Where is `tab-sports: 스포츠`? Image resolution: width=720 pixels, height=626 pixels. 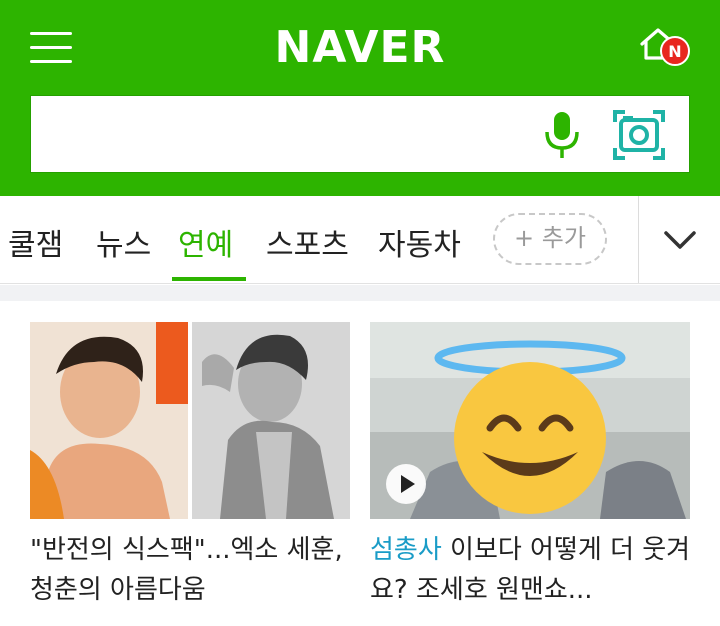
tab-sports: 스포츠 is located at coordinates (307, 242).